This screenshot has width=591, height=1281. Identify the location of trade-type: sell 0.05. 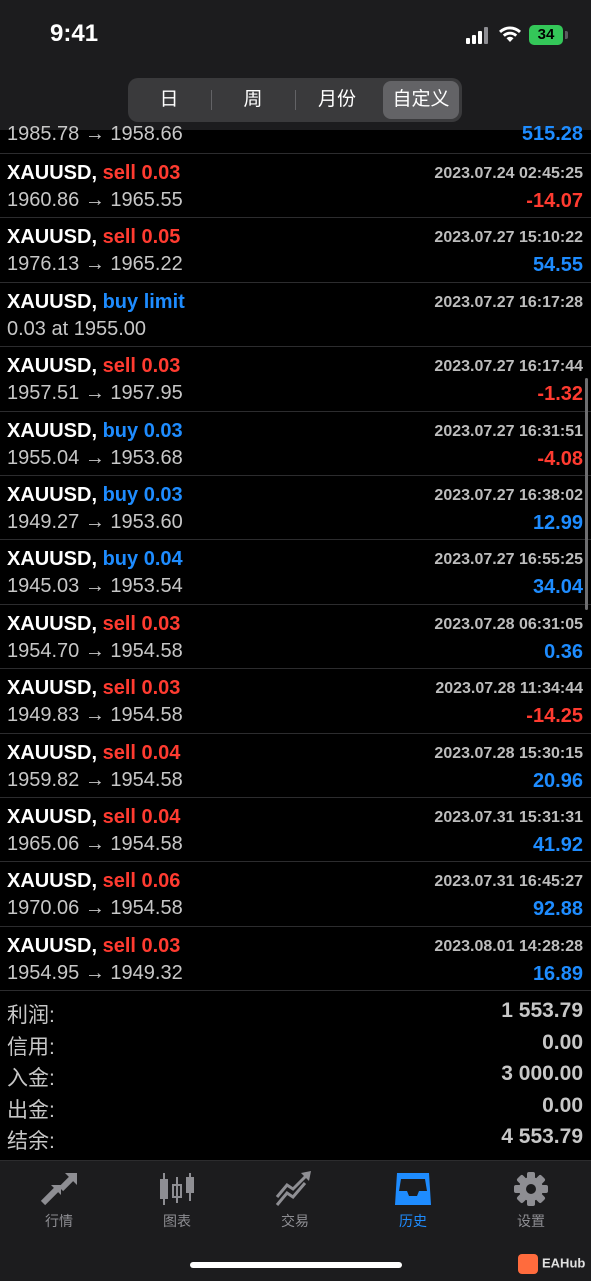
(141, 237).